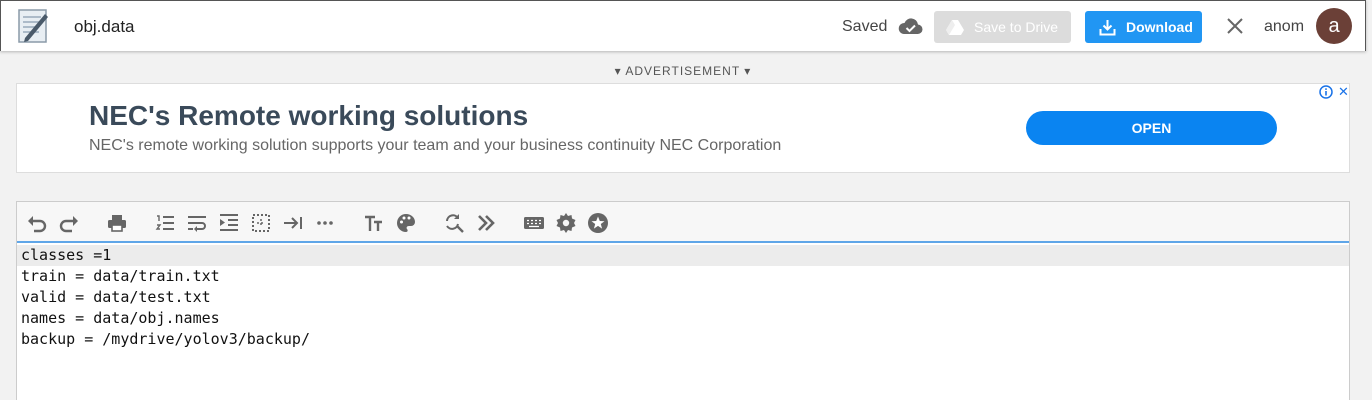 The image size is (1372, 400). Describe the element at coordinates (683, 255) in the screenshot. I see `code-line: classes =1` at that location.